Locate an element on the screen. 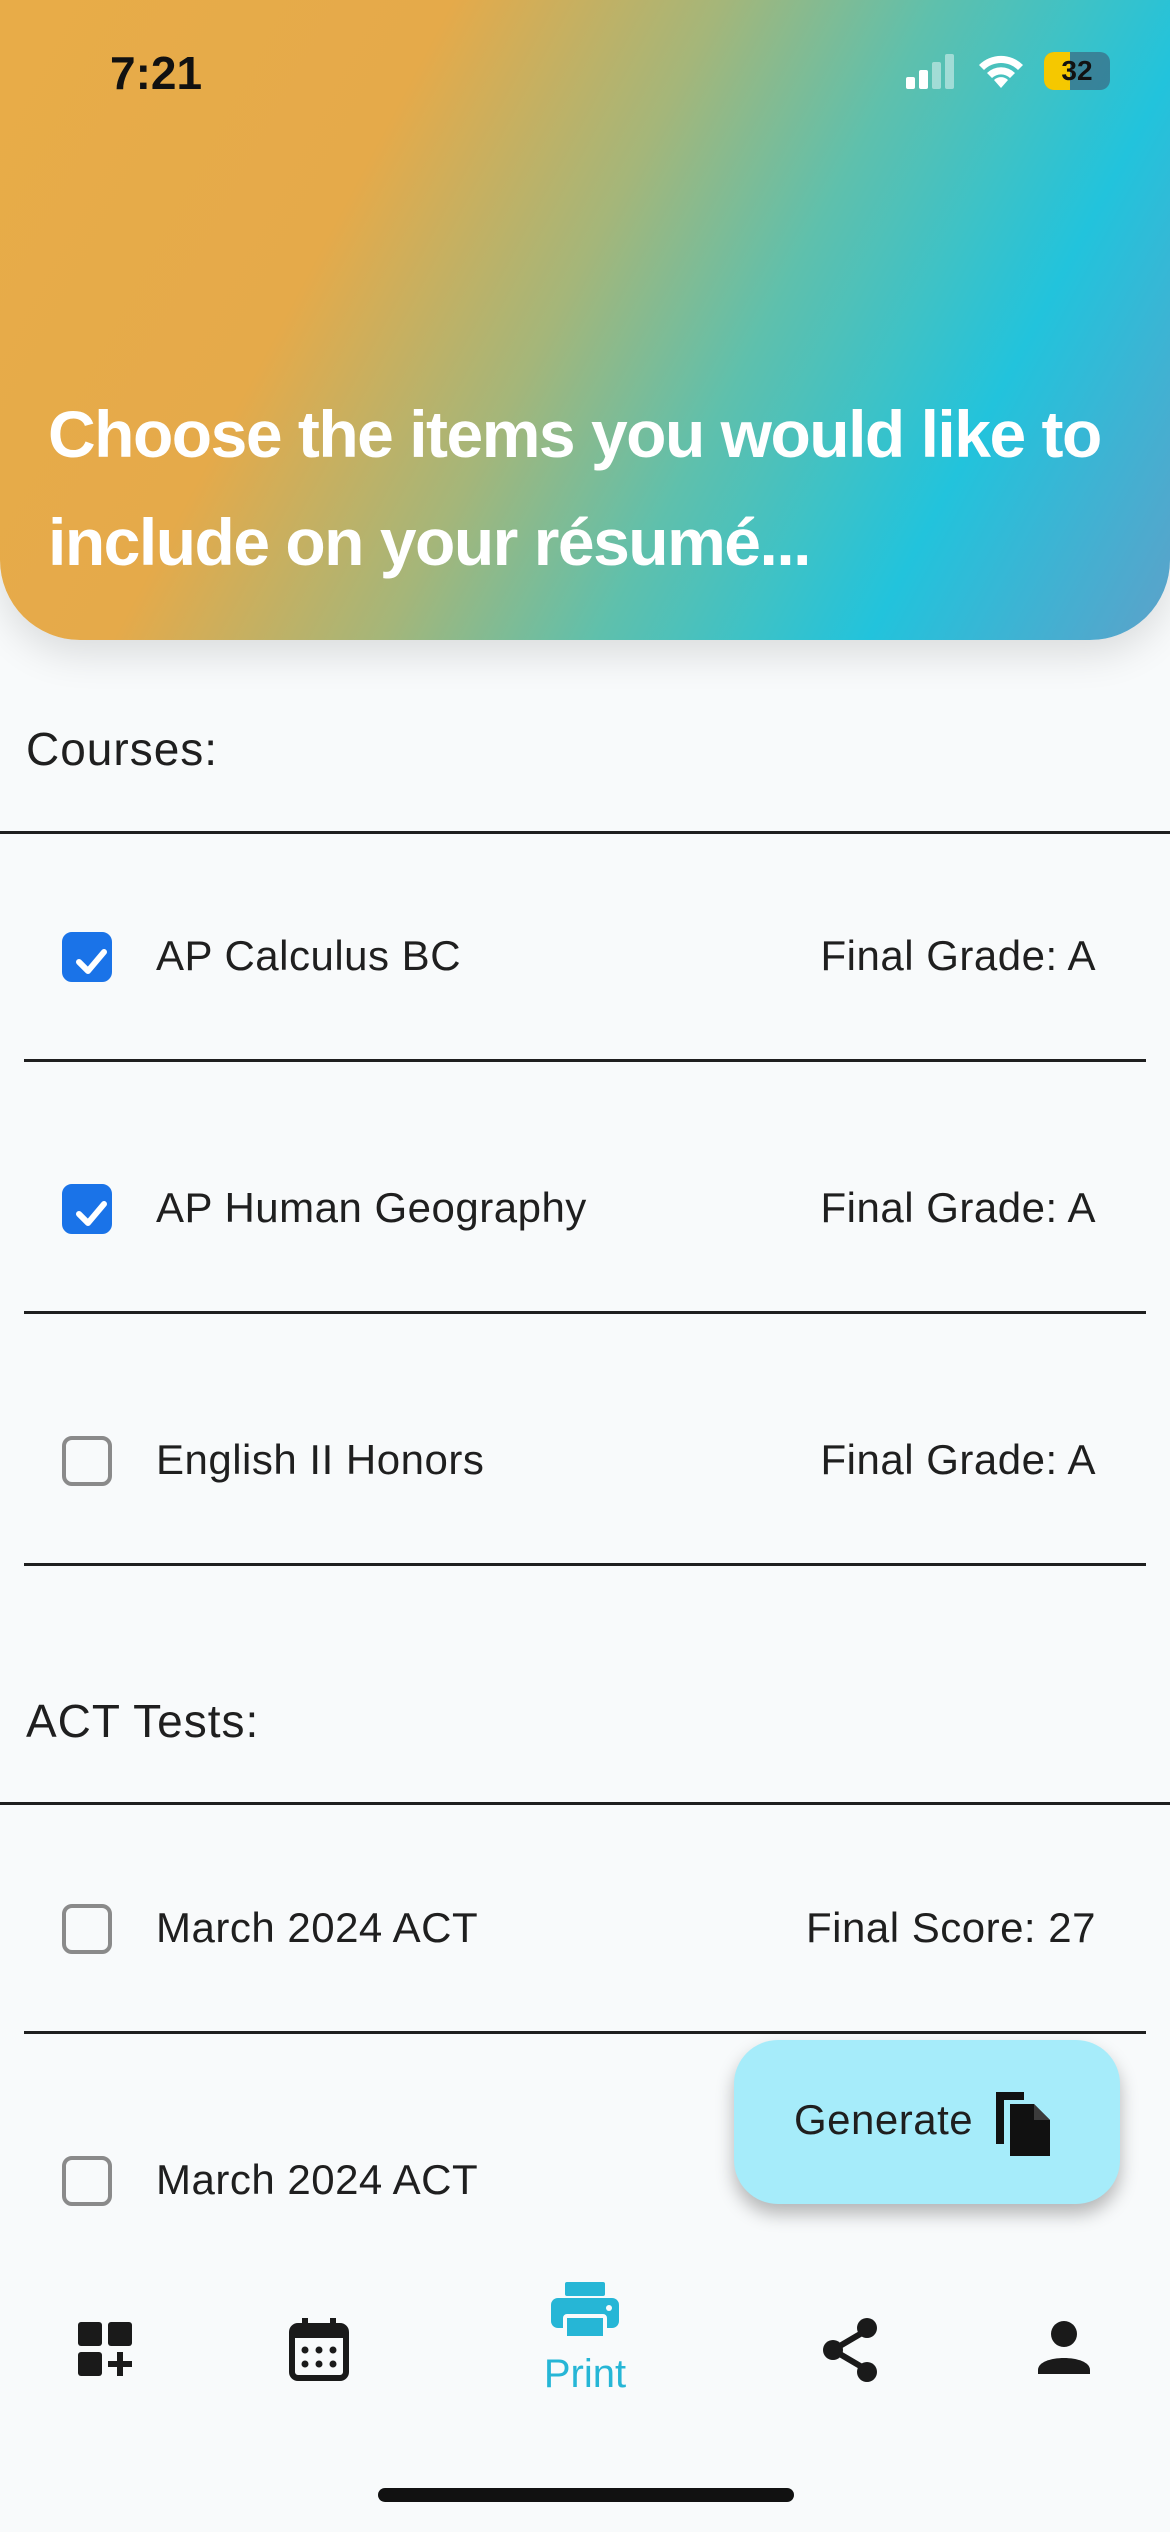  course-name: English II Honors is located at coordinates (320, 1459).